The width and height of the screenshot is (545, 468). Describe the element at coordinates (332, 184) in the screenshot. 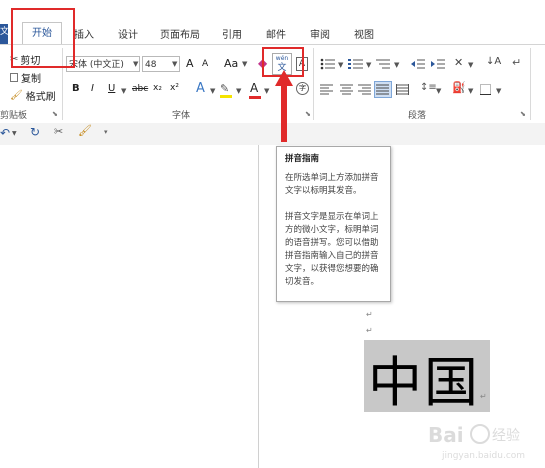

I see `tooltip-description: 在所选单词上方添加拼音文字以标明其发音。` at that location.